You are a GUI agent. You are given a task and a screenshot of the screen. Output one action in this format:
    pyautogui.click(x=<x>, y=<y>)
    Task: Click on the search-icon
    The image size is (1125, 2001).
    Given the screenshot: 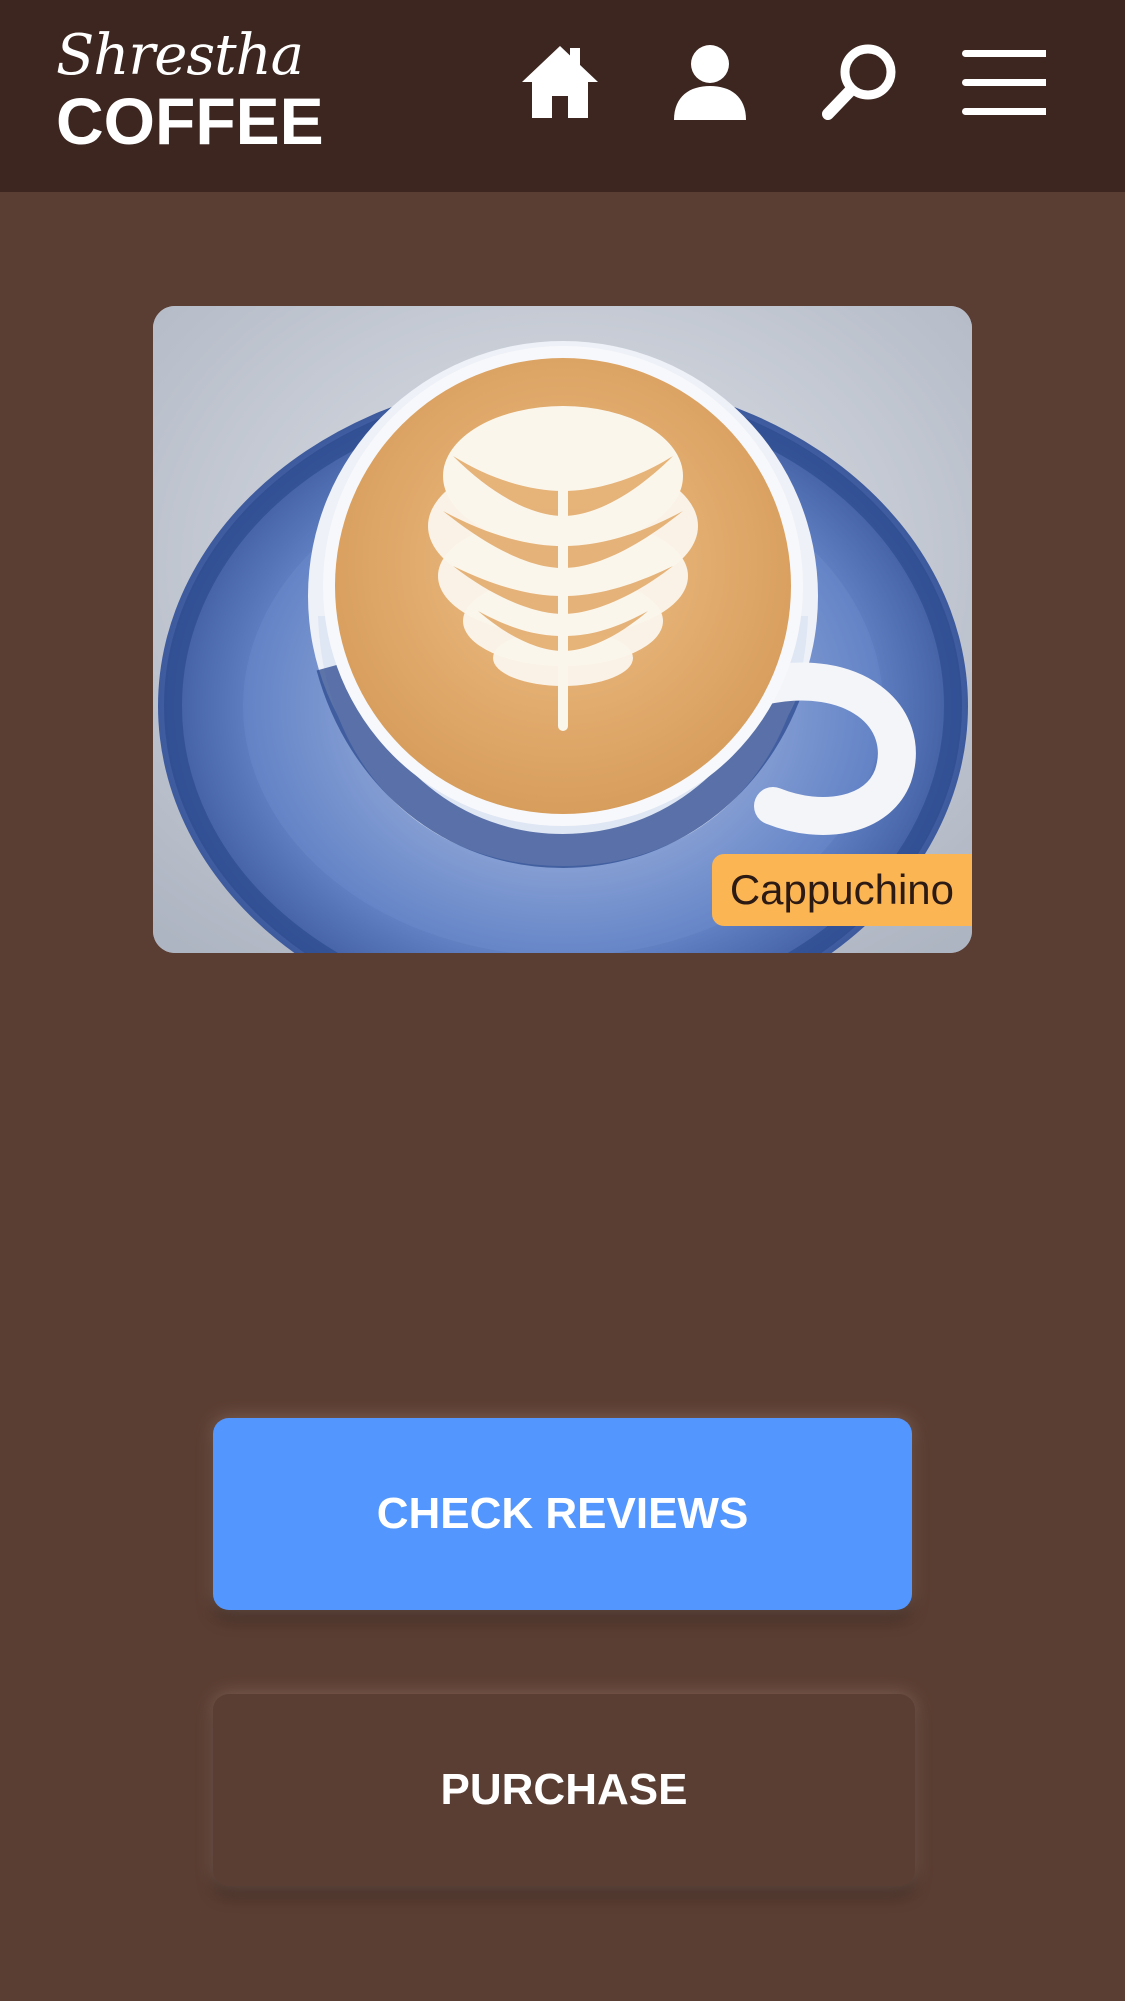 What is the action you would take?
    pyautogui.click(x=860, y=82)
    